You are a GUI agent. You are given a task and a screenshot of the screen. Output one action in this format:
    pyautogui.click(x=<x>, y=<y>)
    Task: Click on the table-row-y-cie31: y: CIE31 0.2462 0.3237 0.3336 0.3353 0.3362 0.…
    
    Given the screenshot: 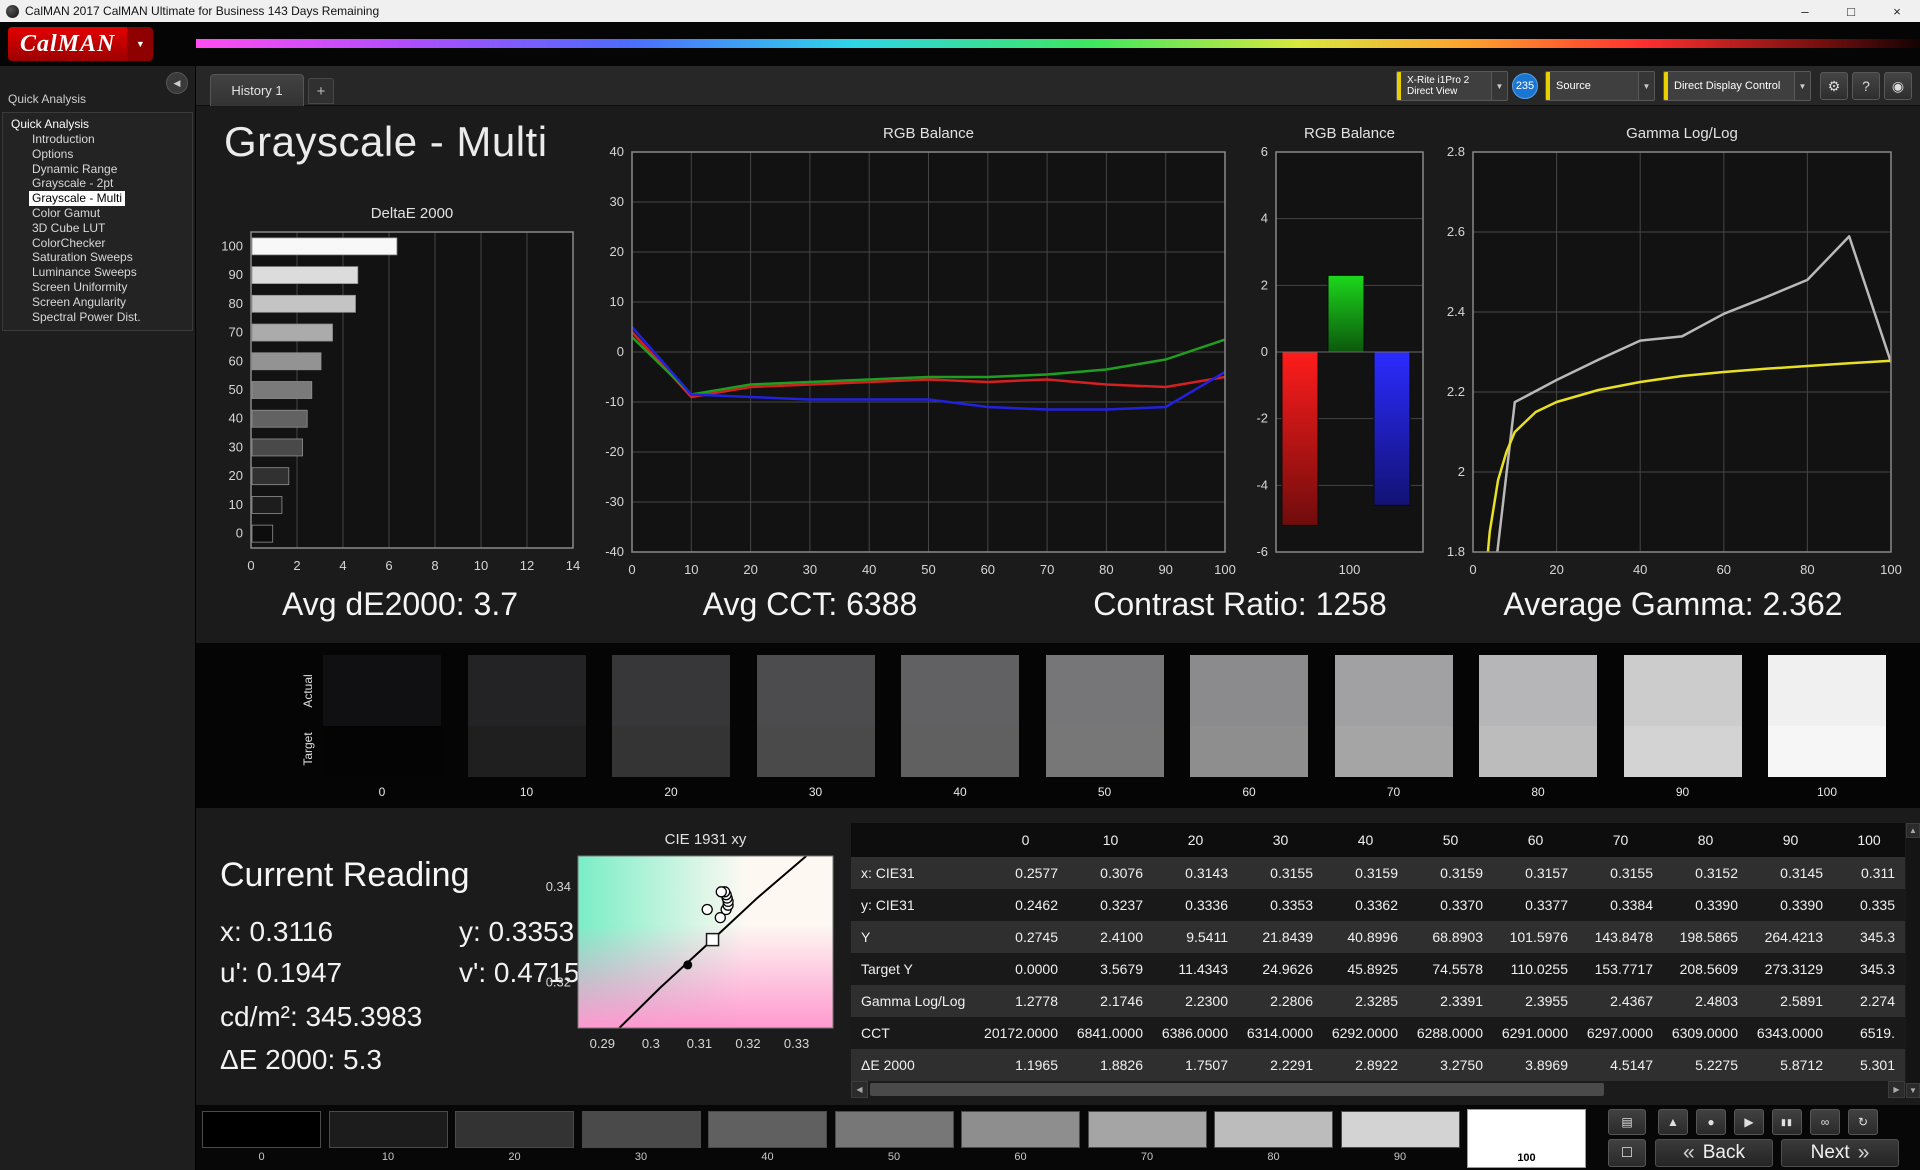 What is the action you would take?
    pyautogui.click(x=1378, y=905)
    